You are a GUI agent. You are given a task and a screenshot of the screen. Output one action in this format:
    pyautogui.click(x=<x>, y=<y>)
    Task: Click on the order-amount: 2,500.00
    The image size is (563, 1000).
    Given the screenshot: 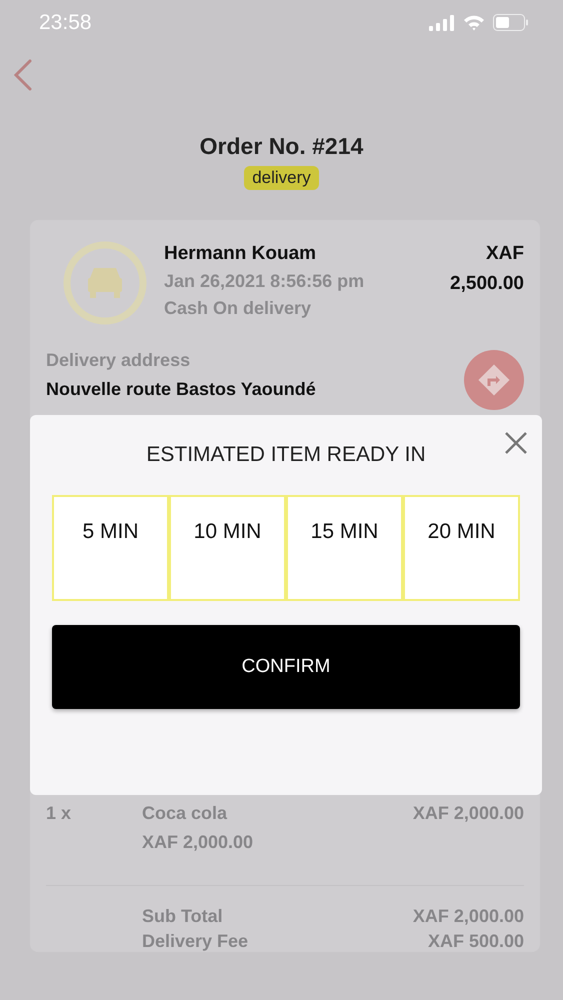 What is the action you would take?
    pyautogui.click(x=487, y=284)
    